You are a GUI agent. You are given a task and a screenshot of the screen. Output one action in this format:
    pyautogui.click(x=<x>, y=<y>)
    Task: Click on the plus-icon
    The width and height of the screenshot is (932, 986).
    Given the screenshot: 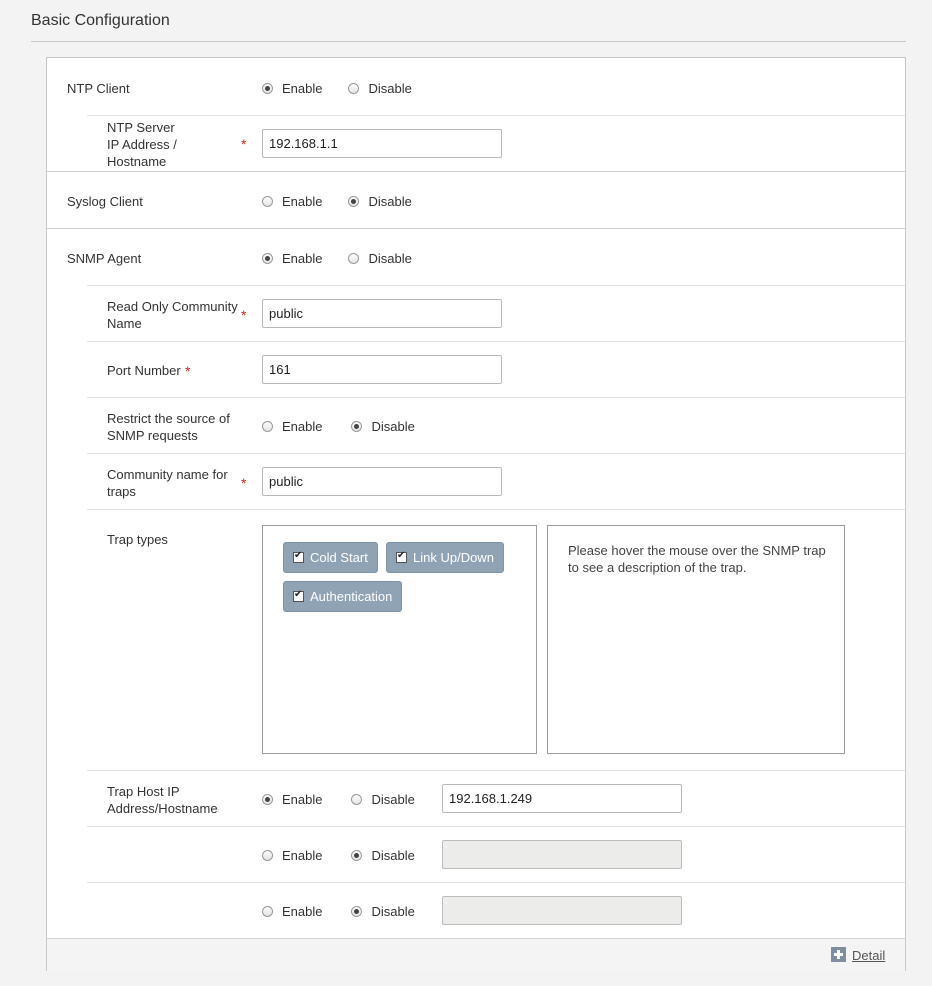 What is the action you would take?
    pyautogui.click(x=838, y=954)
    